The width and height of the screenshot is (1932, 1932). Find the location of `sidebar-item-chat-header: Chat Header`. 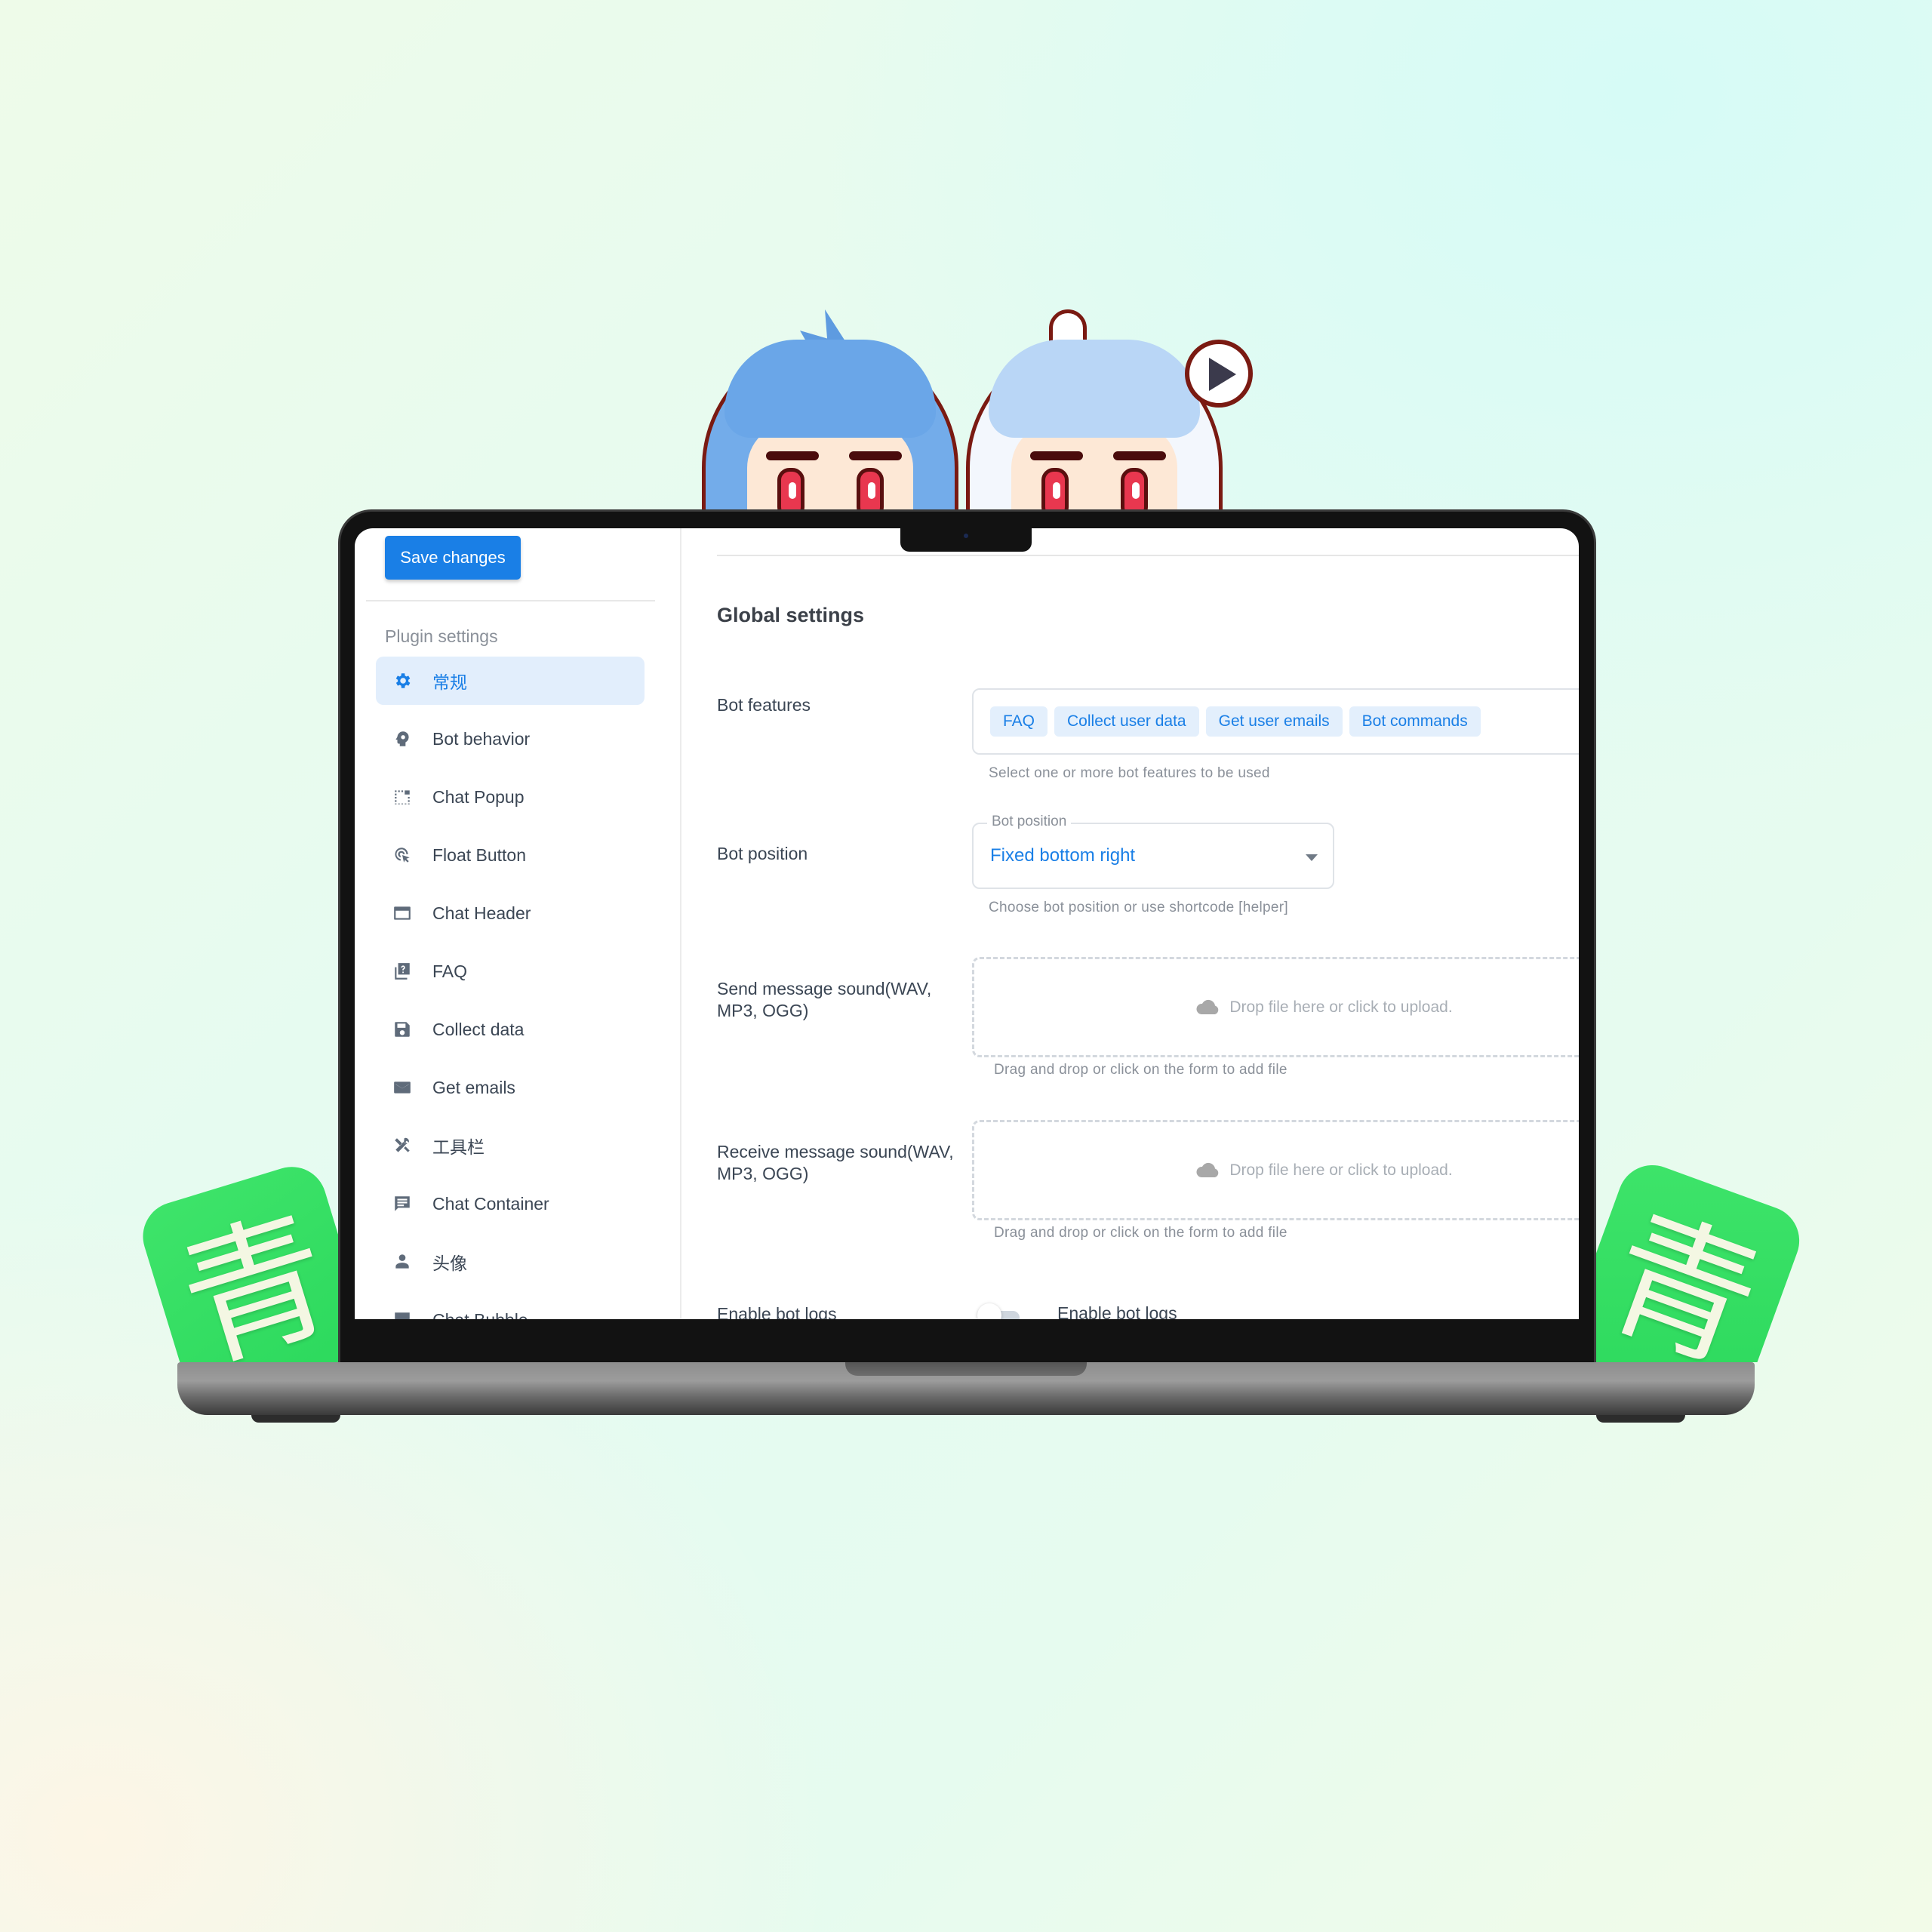

sidebar-item-chat-header: Chat Header is located at coordinates (510, 913).